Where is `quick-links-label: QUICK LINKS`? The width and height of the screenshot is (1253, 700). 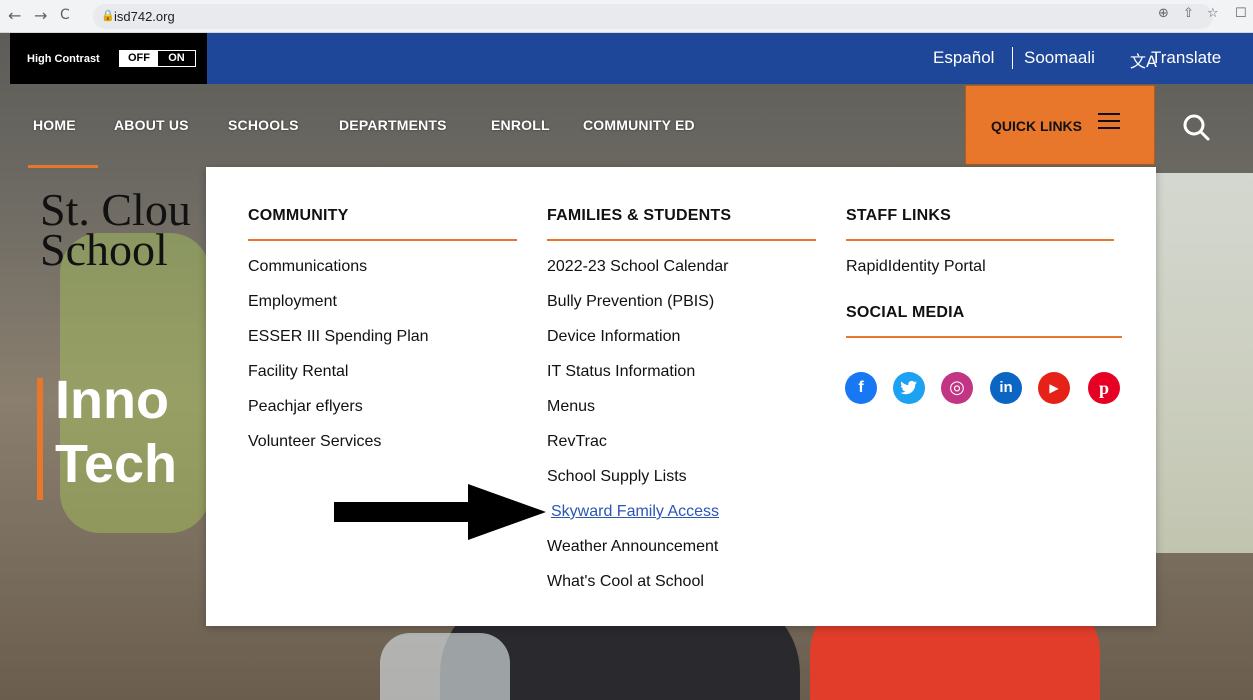 quick-links-label: QUICK LINKS is located at coordinates (1036, 126).